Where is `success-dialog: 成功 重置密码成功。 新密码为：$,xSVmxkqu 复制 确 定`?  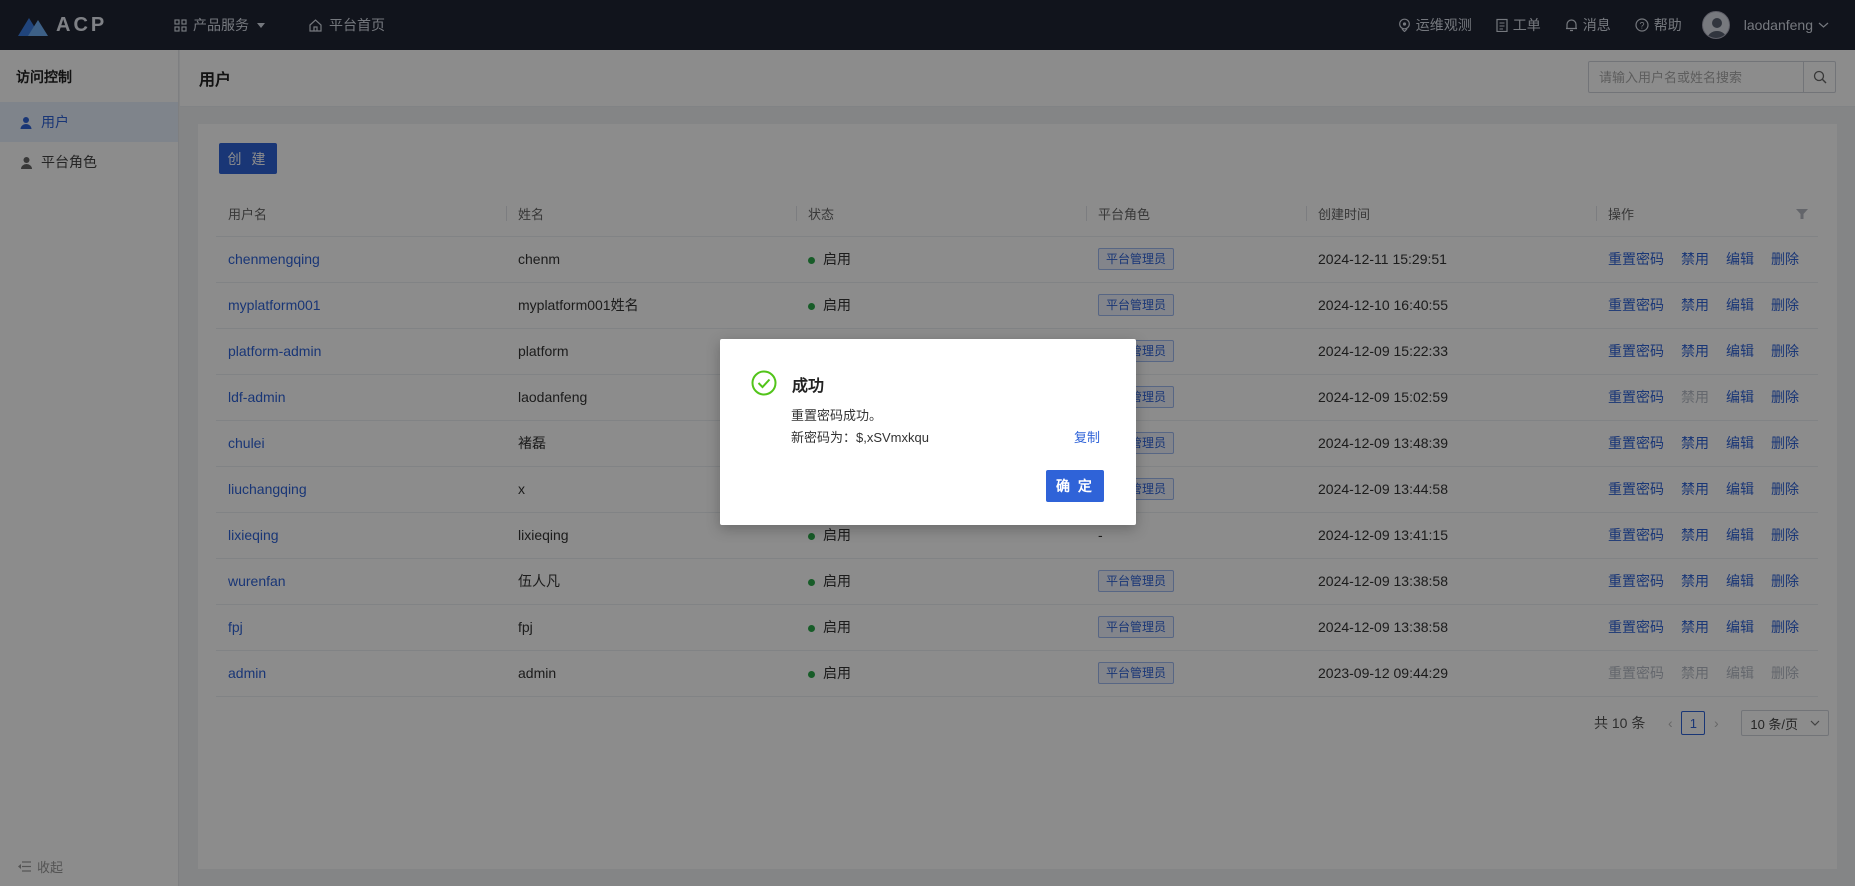
success-dialog: 成功 重置密码成功。 新密码为：$,xSVmxkqu 复制 确 定 is located at coordinates (928, 432).